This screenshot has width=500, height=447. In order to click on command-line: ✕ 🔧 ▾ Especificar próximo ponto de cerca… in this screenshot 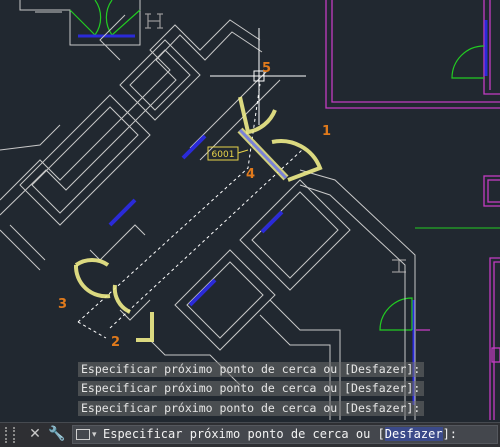, I will do `click(250, 434)`.